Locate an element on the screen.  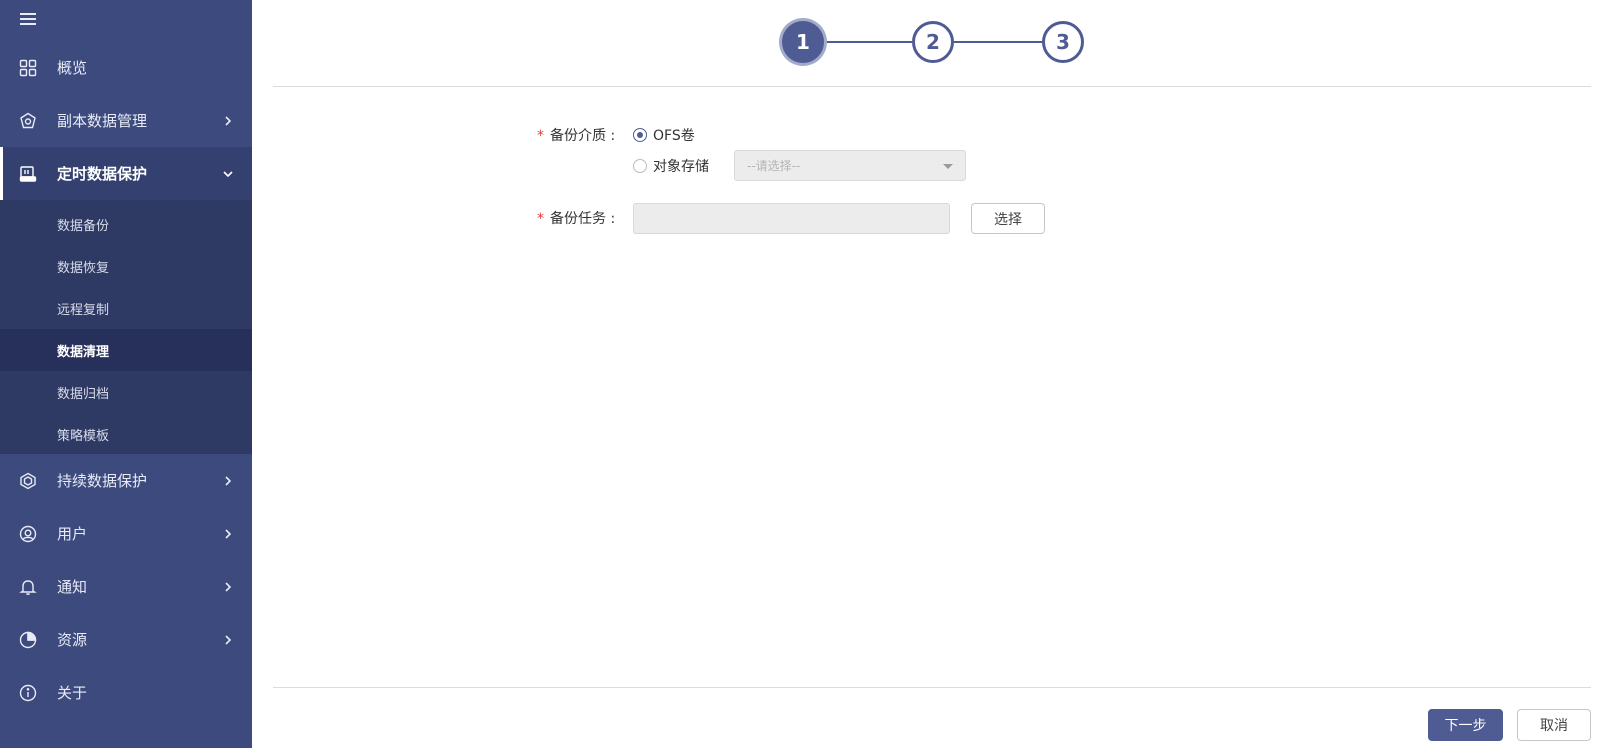
replica-icon is located at coordinates (28, 121).